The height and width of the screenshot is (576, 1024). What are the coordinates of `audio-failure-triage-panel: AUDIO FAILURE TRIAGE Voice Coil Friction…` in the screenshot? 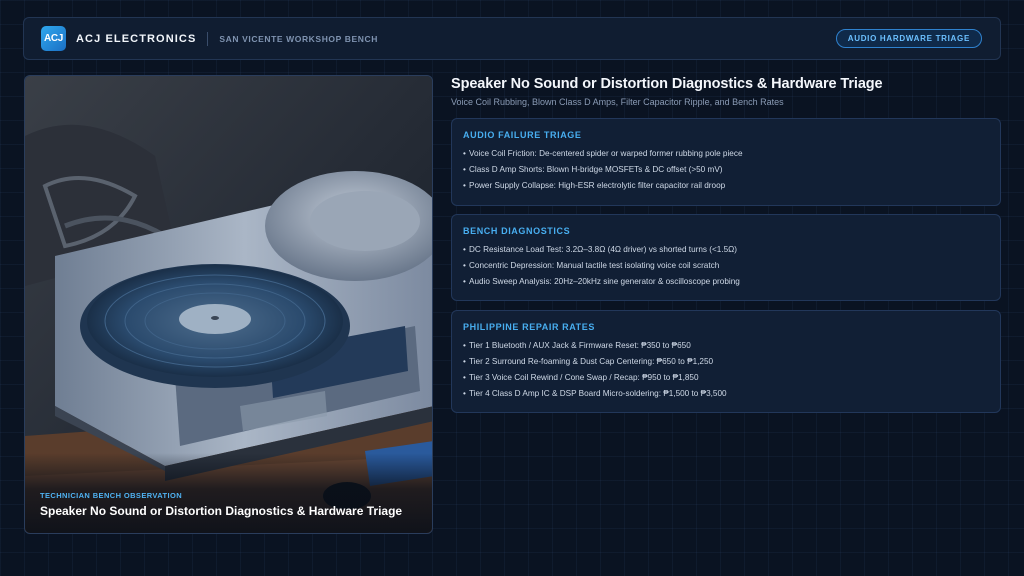 It's located at (726, 162).